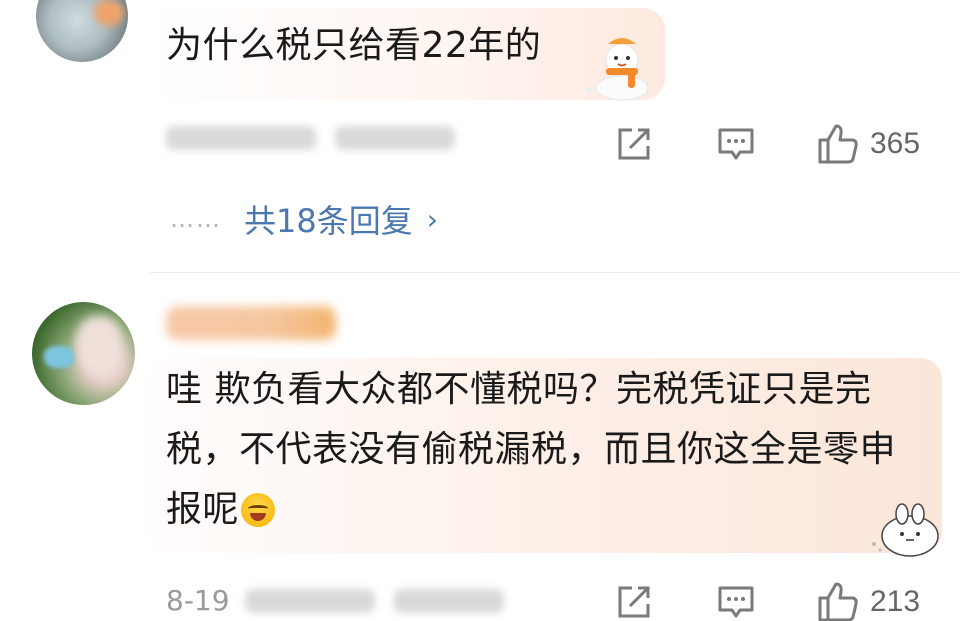 Image resolution: width=960 pixels, height=621 pixels. I want to click on replies-count-label: 共18条回复, so click(328, 221).